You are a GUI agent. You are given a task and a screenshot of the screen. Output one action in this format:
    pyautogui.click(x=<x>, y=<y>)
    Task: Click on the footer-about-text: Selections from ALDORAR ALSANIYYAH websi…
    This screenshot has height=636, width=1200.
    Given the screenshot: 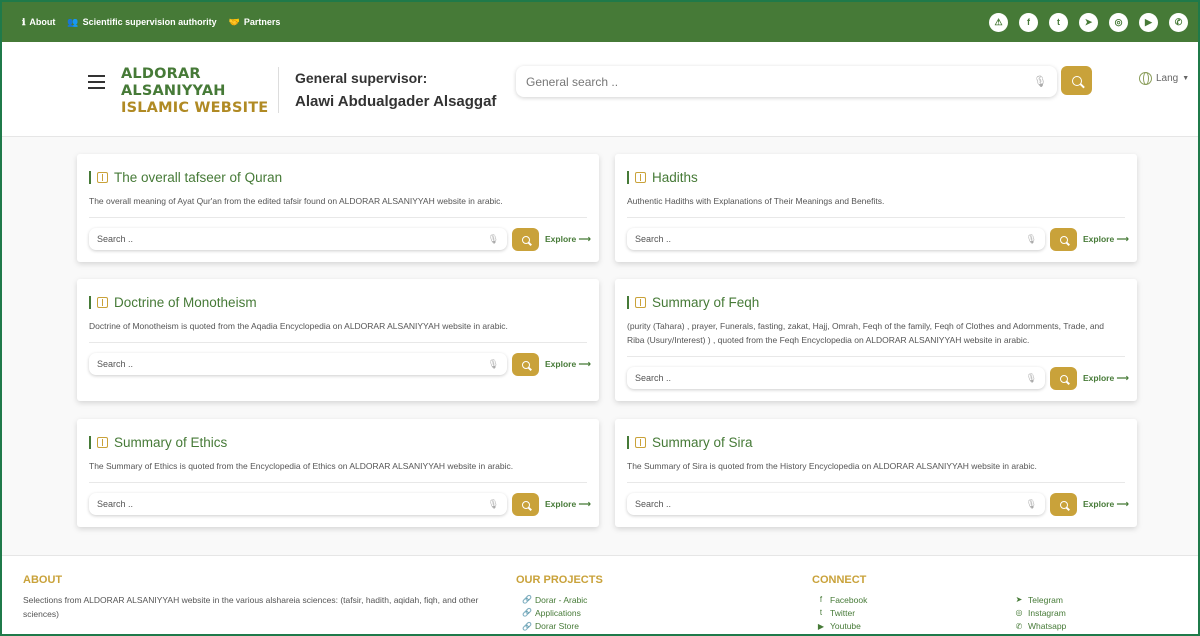 What is the action you would take?
    pyautogui.click(x=251, y=607)
    